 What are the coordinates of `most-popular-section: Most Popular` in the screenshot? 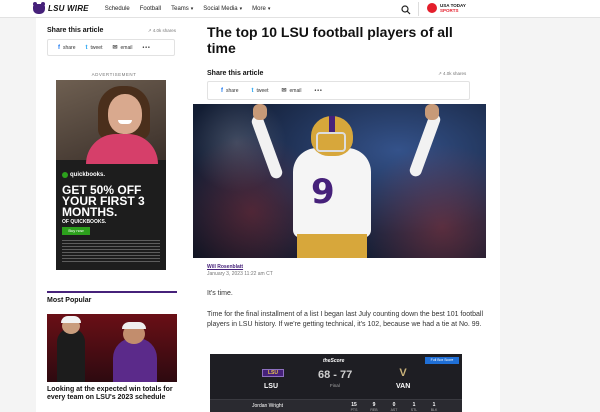 It's located at (112, 297).